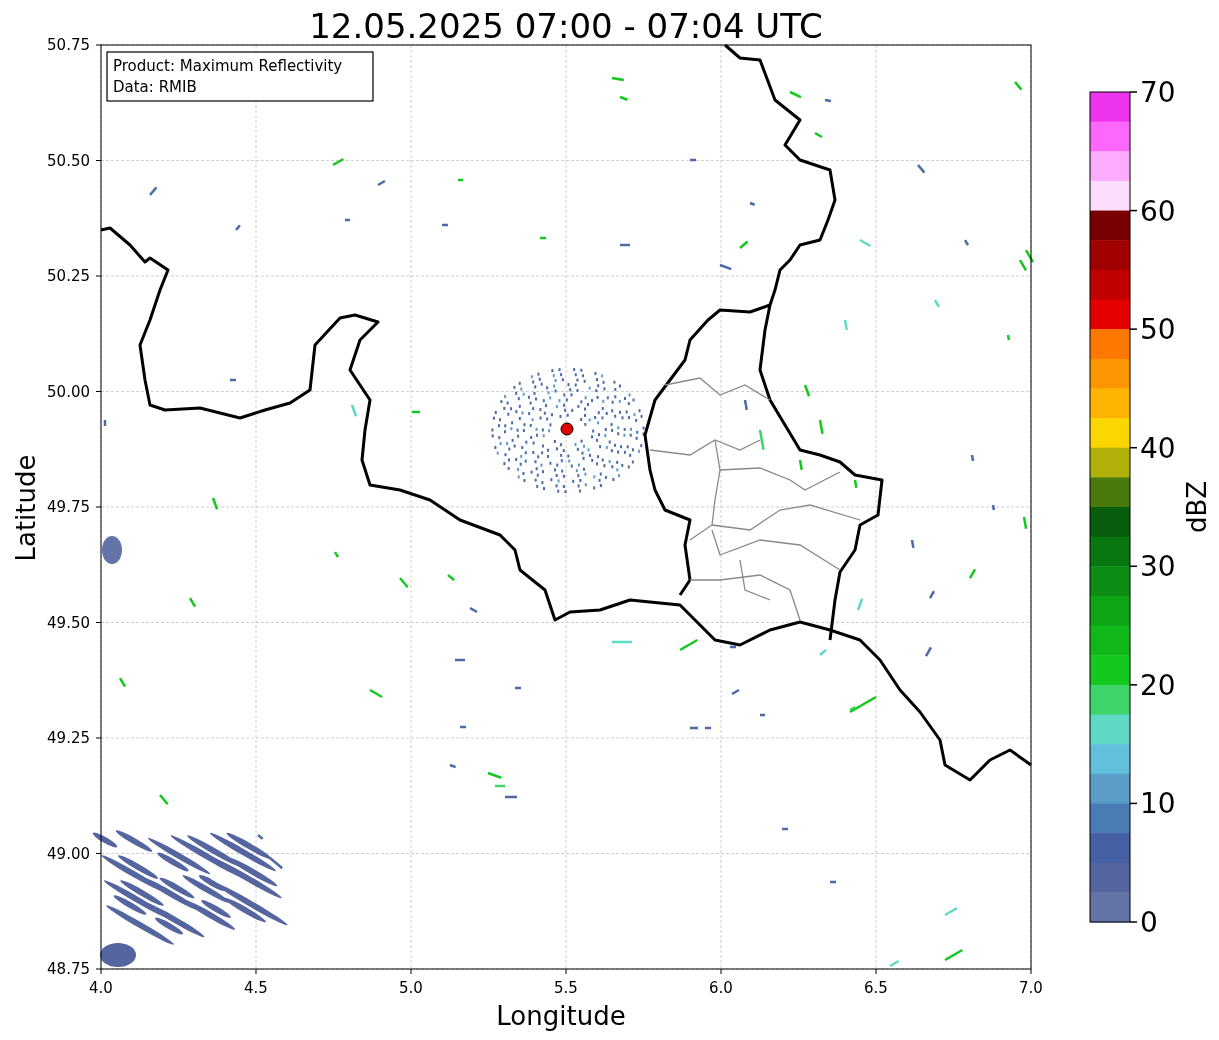  I want to click on colorbar-tick-label: 0, so click(1149, 922).